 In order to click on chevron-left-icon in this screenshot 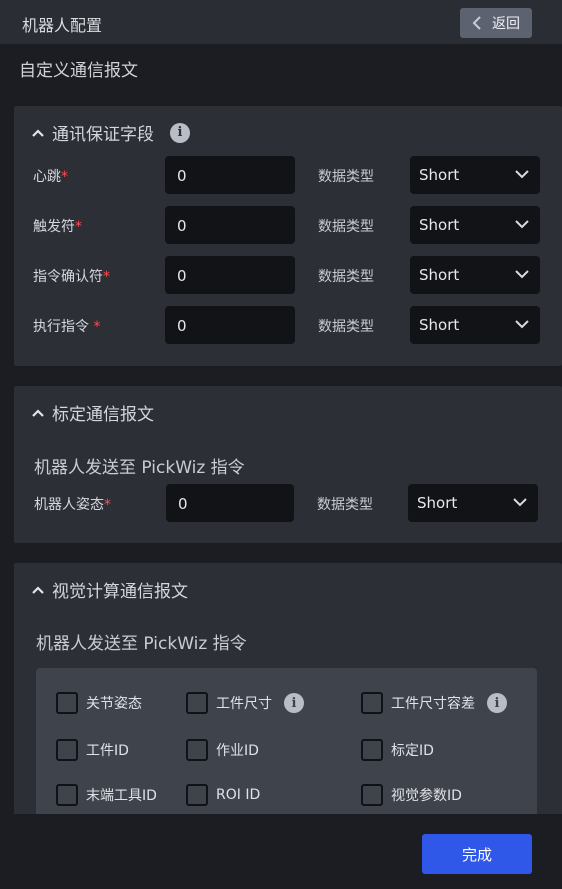, I will do `click(476, 23)`.